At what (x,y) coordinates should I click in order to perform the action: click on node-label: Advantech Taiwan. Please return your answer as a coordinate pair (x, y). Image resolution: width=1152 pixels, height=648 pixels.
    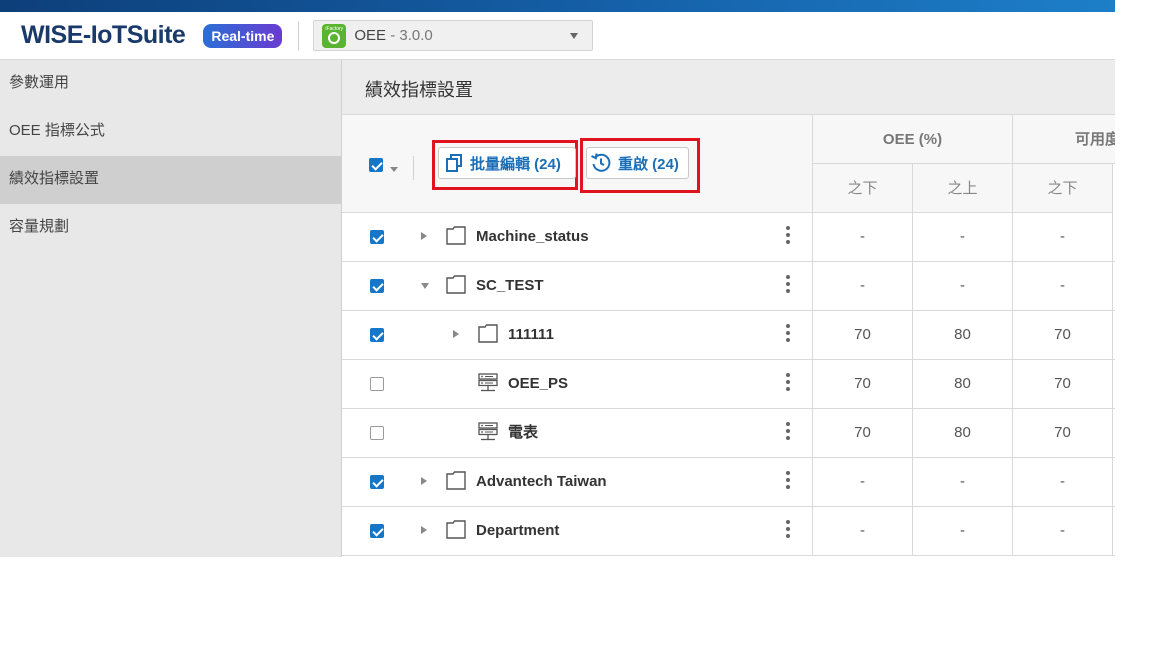
    Looking at the image, I should click on (541, 482).